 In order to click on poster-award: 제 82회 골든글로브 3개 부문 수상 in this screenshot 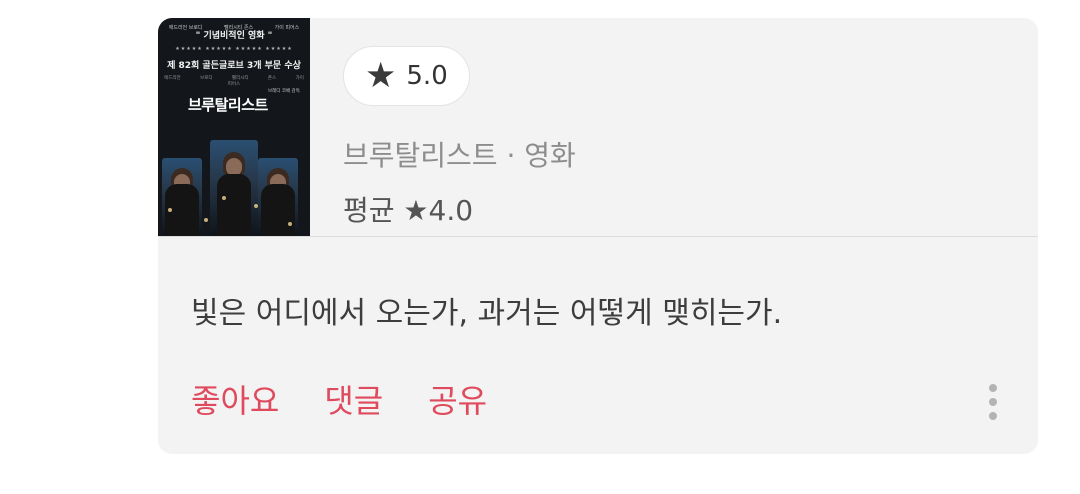, I will do `click(234, 66)`.